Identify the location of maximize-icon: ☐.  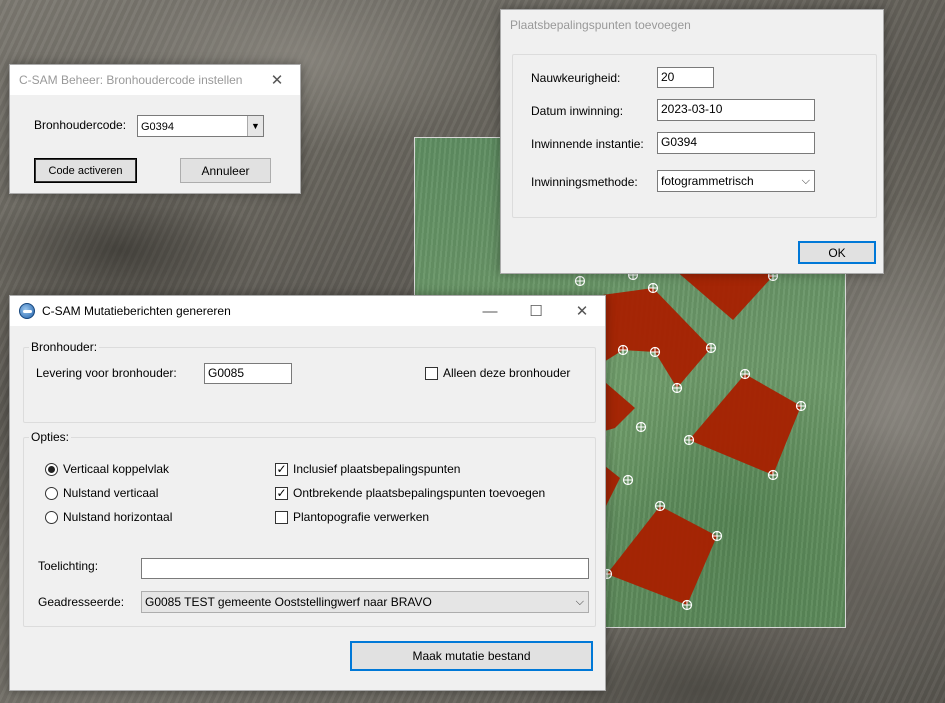
(536, 311).